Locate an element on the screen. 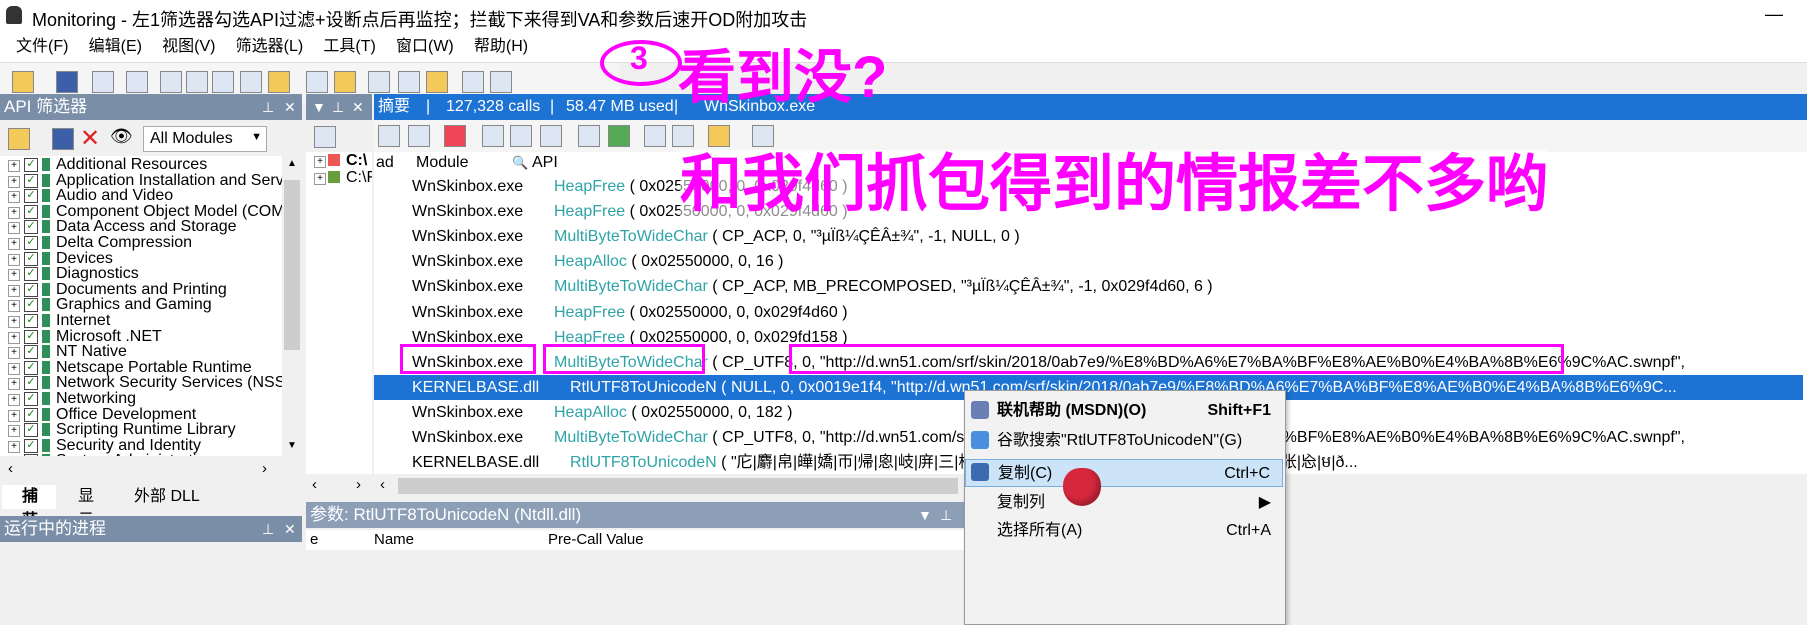 Image resolution: width=1807 pixels, height=625 pixels. module-select: All Modules ▼ is located at coordinates (205, 139).